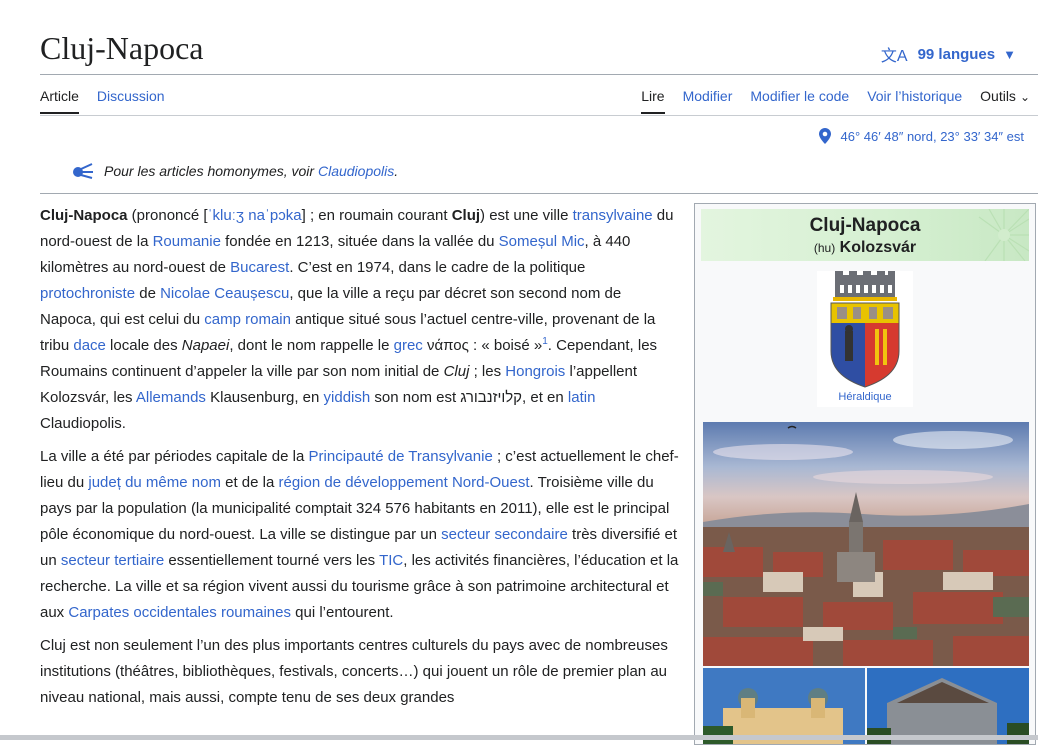 Image resolution: width=1038 pixels, height=745 pixels. Describe the element at coordinates (504, 534) in the screenshot. I see `link-secteur-secondaire: secteur secondaire` at that location.